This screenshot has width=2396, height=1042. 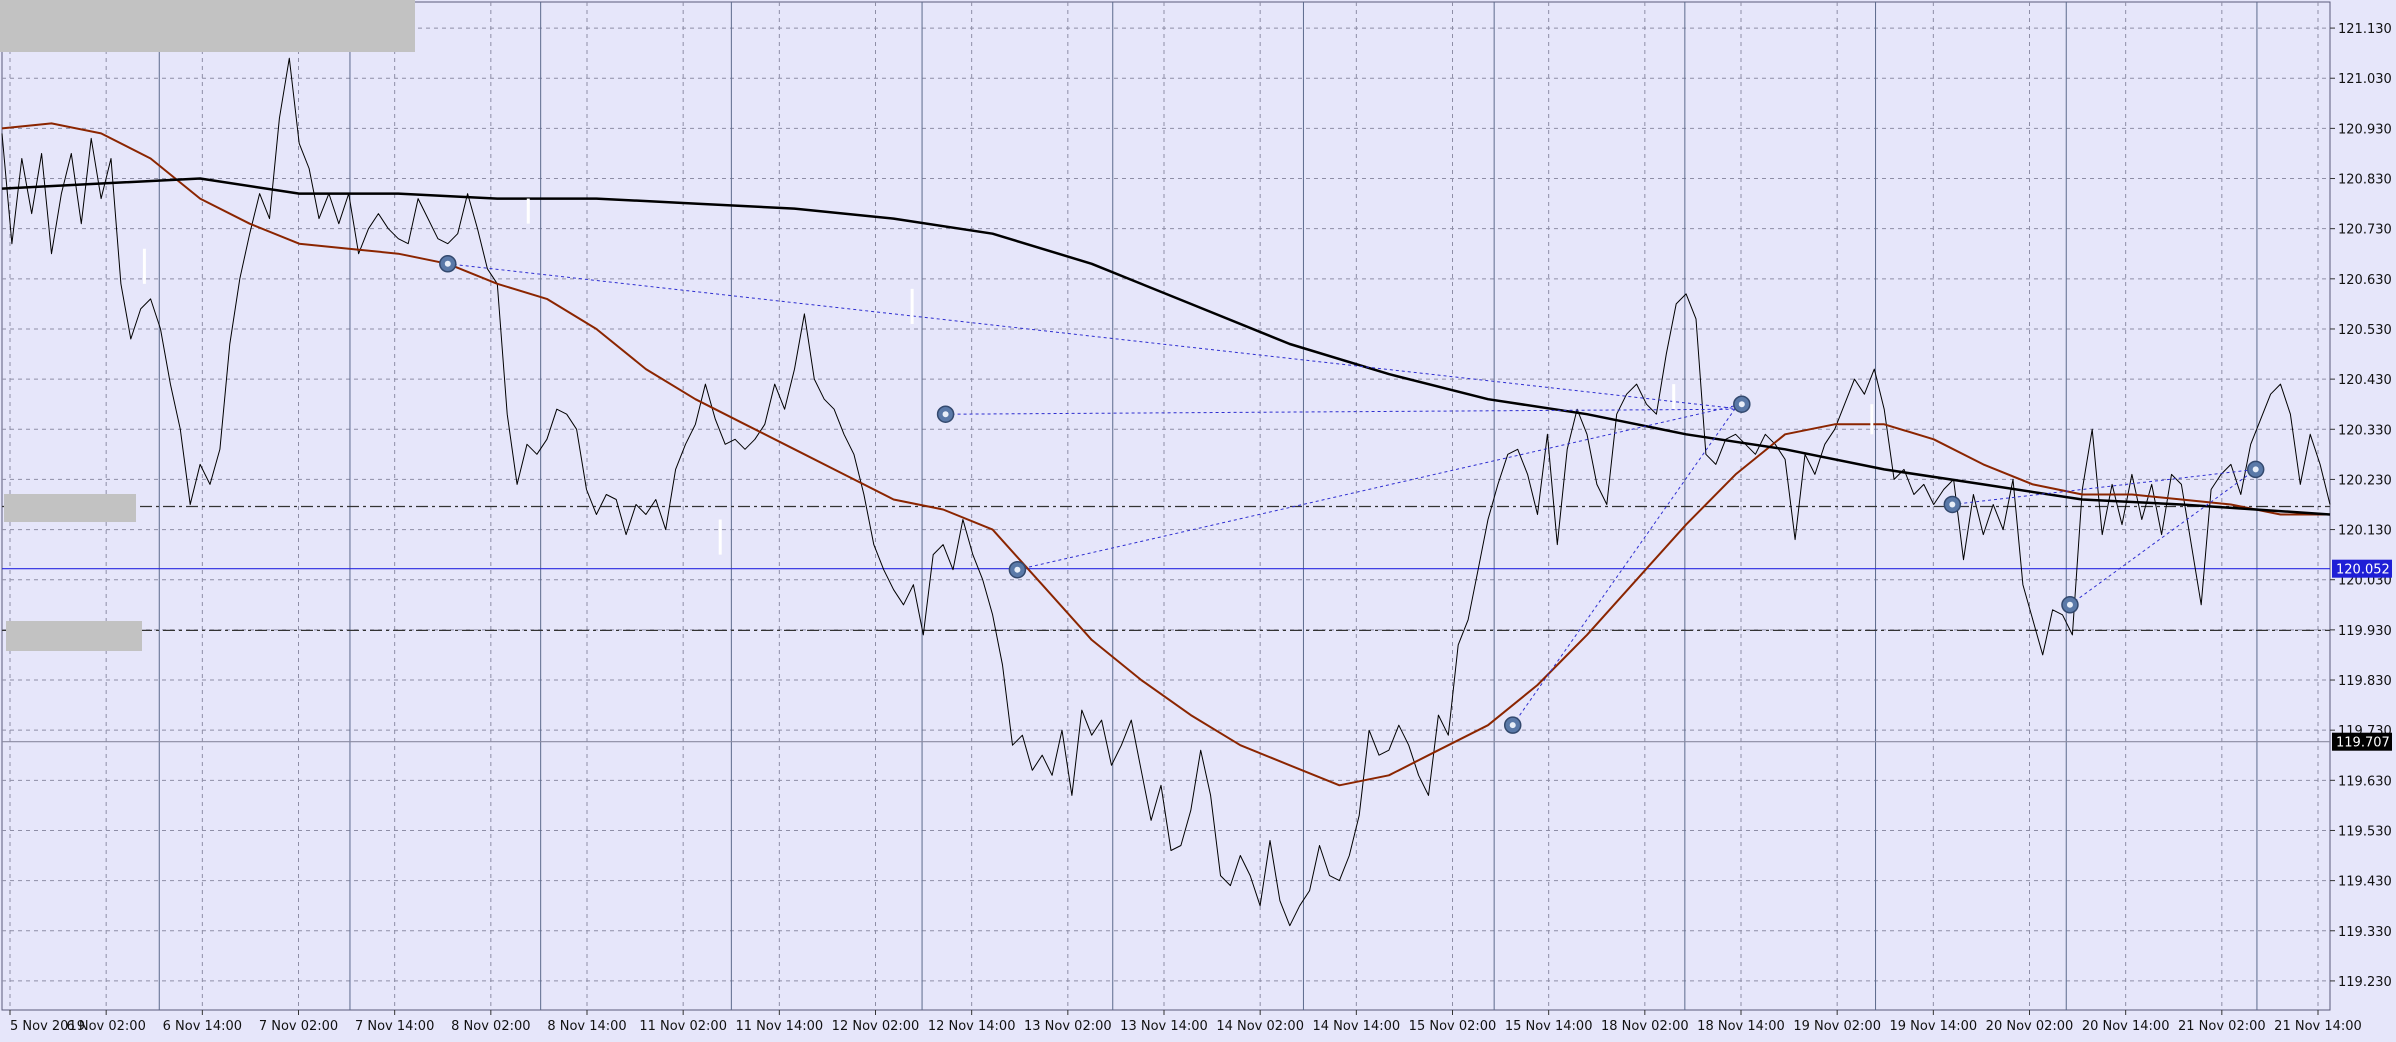 I want to click on price-tick-label: 121.130, so click(x=2365, y=29).